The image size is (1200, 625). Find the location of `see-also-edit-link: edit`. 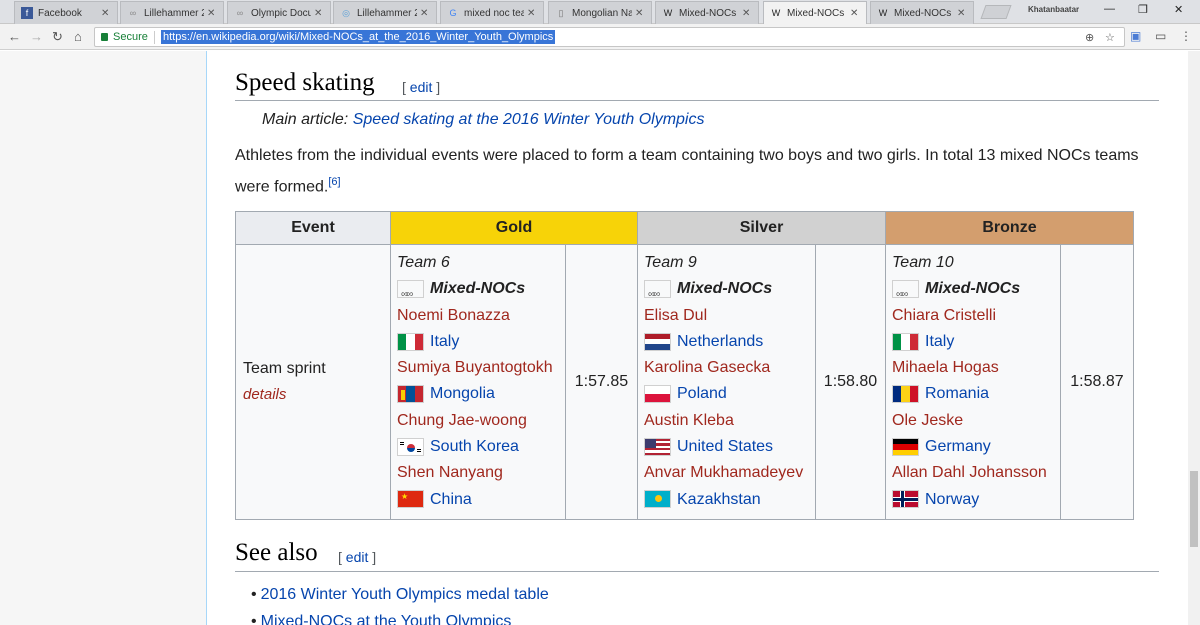

see-also-edit-link: edit is located at coordinates (357, 557).